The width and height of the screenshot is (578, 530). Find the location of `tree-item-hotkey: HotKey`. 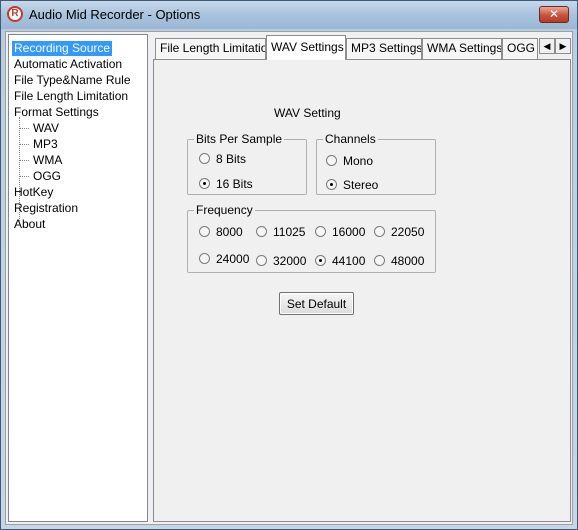

tree-item-hotkey: HotKey is located at coordinates (33, 192).